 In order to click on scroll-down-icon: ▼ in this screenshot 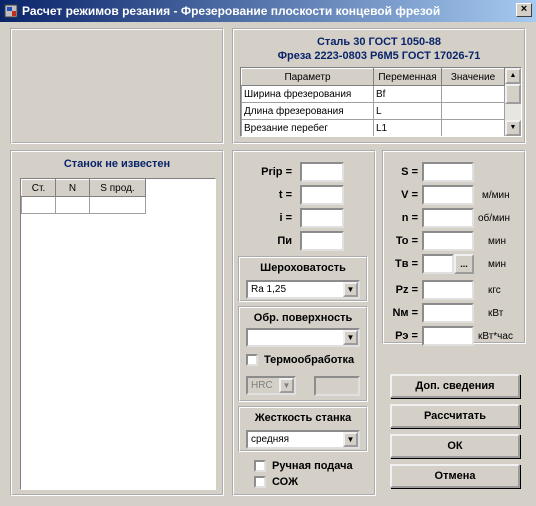, I will do `click(513, 128)`.